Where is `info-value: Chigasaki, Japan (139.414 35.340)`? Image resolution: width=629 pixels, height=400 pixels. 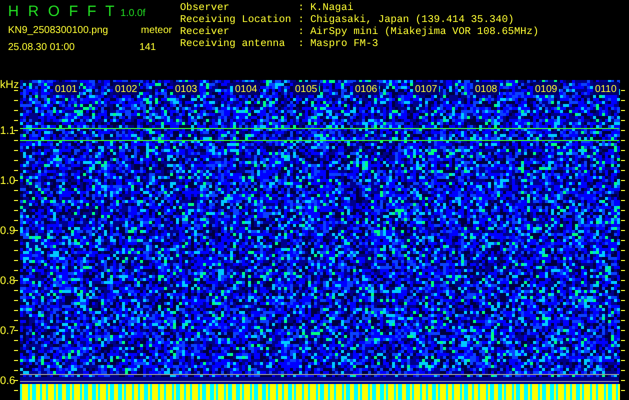 info-value: Chigasaki, Japan (139.414 35.340) is located at coordinates (412, 20).